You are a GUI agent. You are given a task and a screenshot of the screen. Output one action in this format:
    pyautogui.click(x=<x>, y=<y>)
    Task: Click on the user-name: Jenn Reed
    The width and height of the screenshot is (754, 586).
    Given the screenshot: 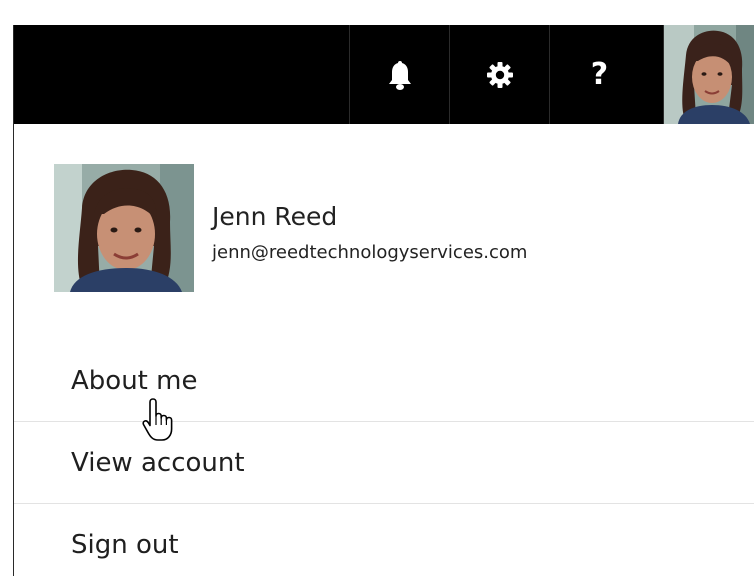 What is the action you would take?
    pyautogui.click(x=275, y=216)
    